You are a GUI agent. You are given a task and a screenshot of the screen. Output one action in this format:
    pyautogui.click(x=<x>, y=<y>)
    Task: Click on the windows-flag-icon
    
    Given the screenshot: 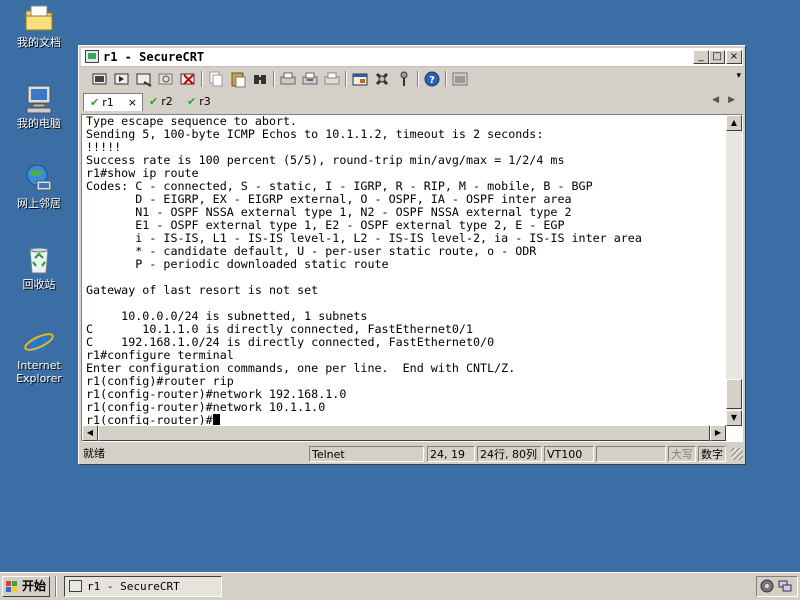 What is the action you would take?
    pyautogui.click(x=12, y=586)
    